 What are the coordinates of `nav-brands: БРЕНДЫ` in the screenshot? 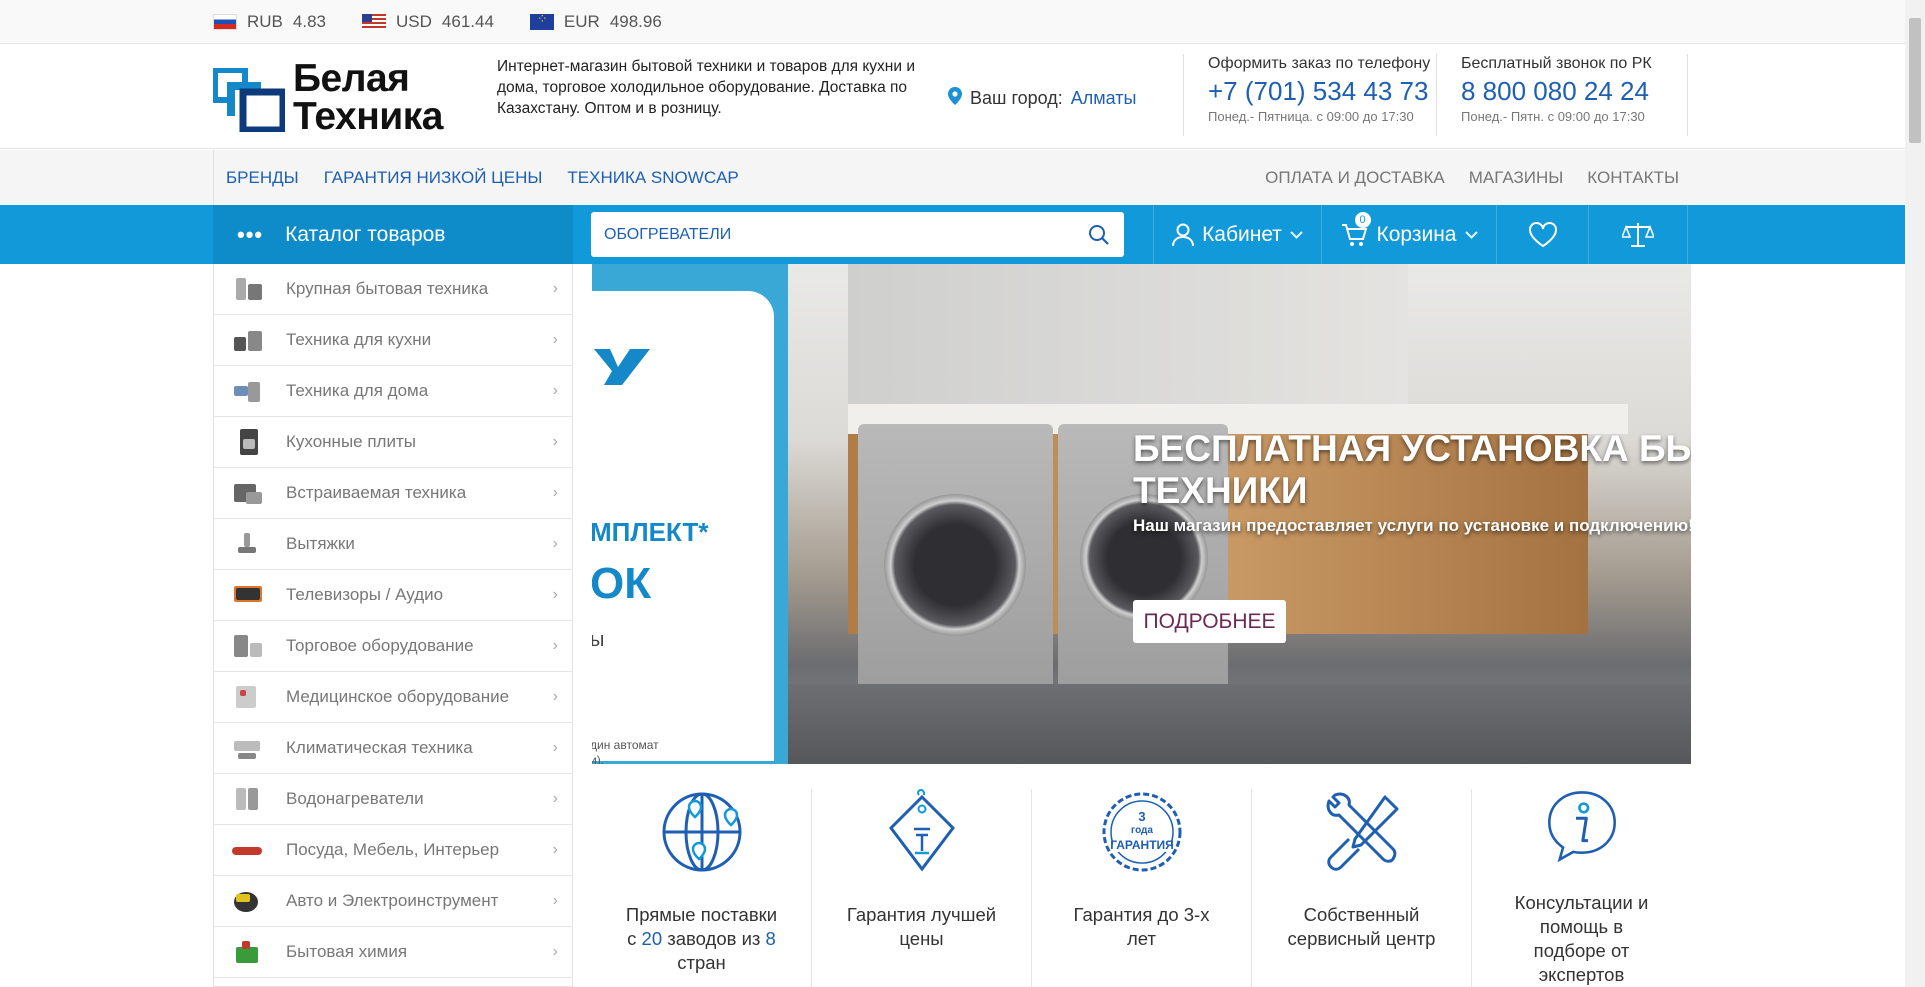 It's located at (262, 178).